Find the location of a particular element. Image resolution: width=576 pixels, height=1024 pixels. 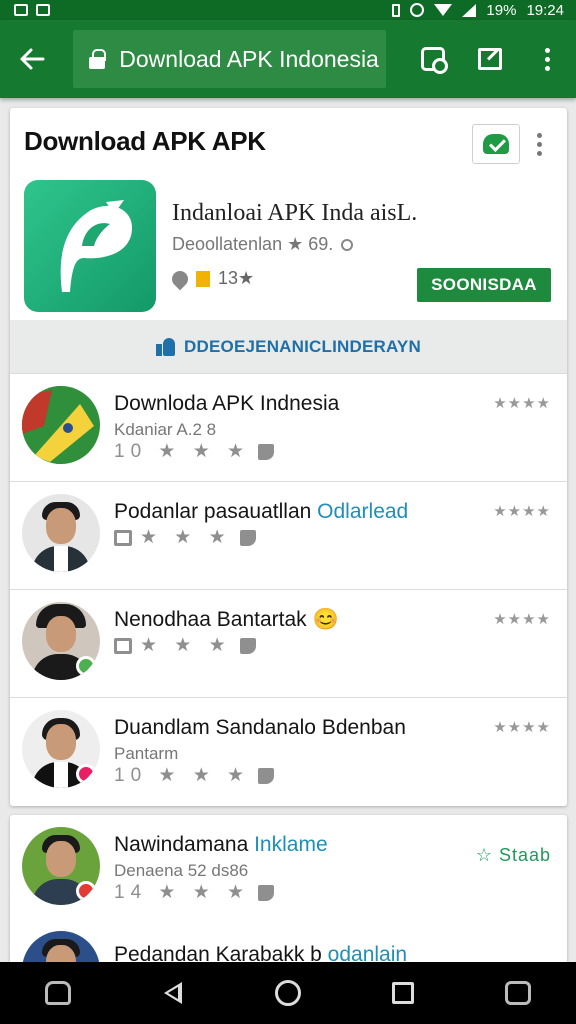

browser-toolbar: Download APK Indonesia is located at coordinates (288, 59).